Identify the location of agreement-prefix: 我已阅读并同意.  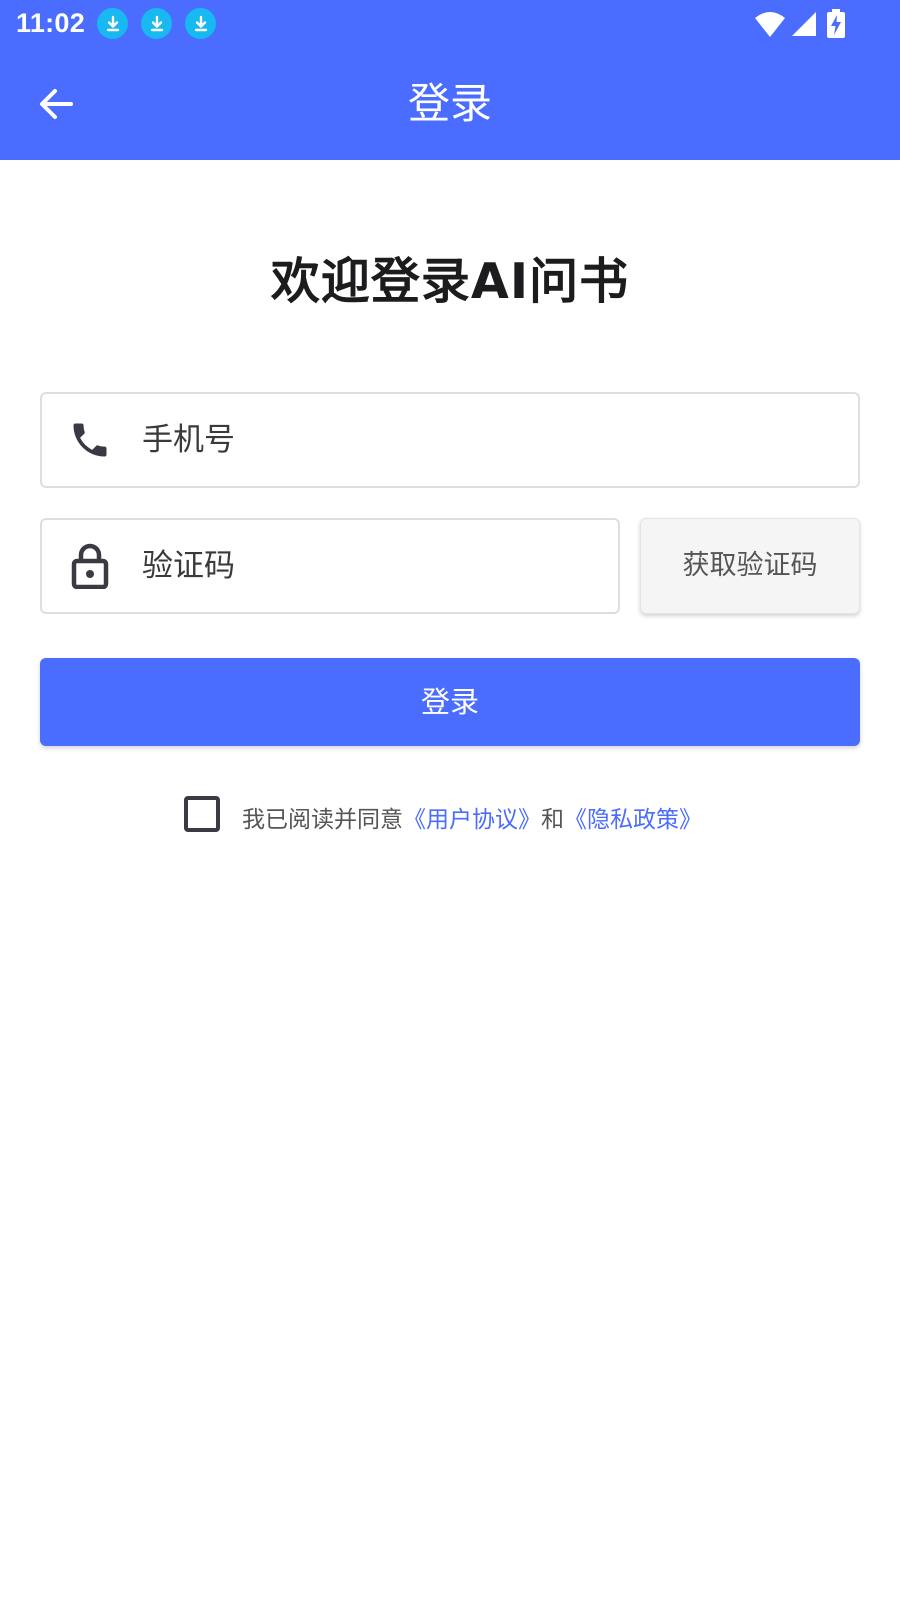
(322, 820).